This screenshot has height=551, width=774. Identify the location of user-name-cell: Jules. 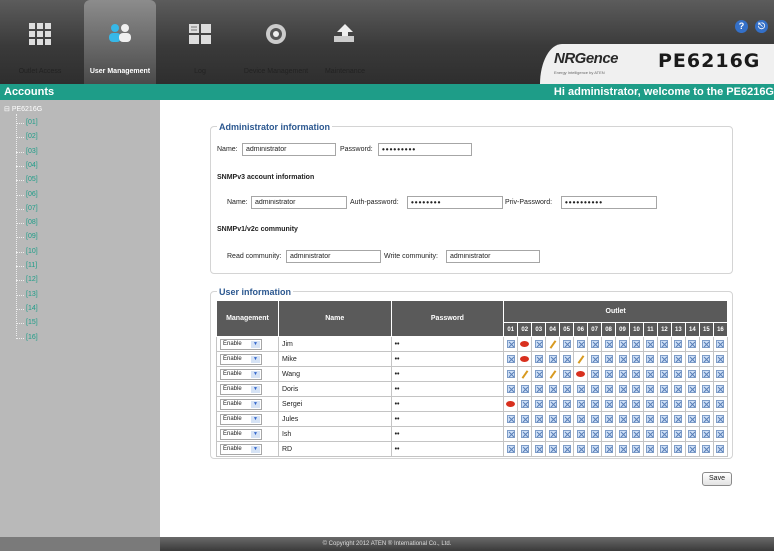
(334, 419).